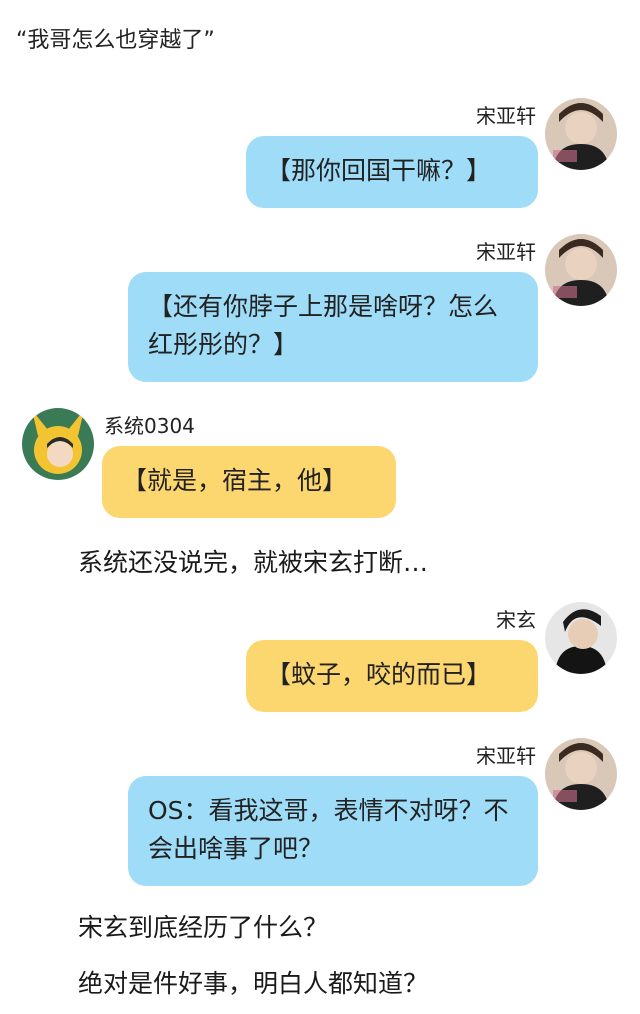 This screenshot has height=1014, width=640. I want to click on message-bubble: 【那你回国干嘛？】, so click(392, 172).